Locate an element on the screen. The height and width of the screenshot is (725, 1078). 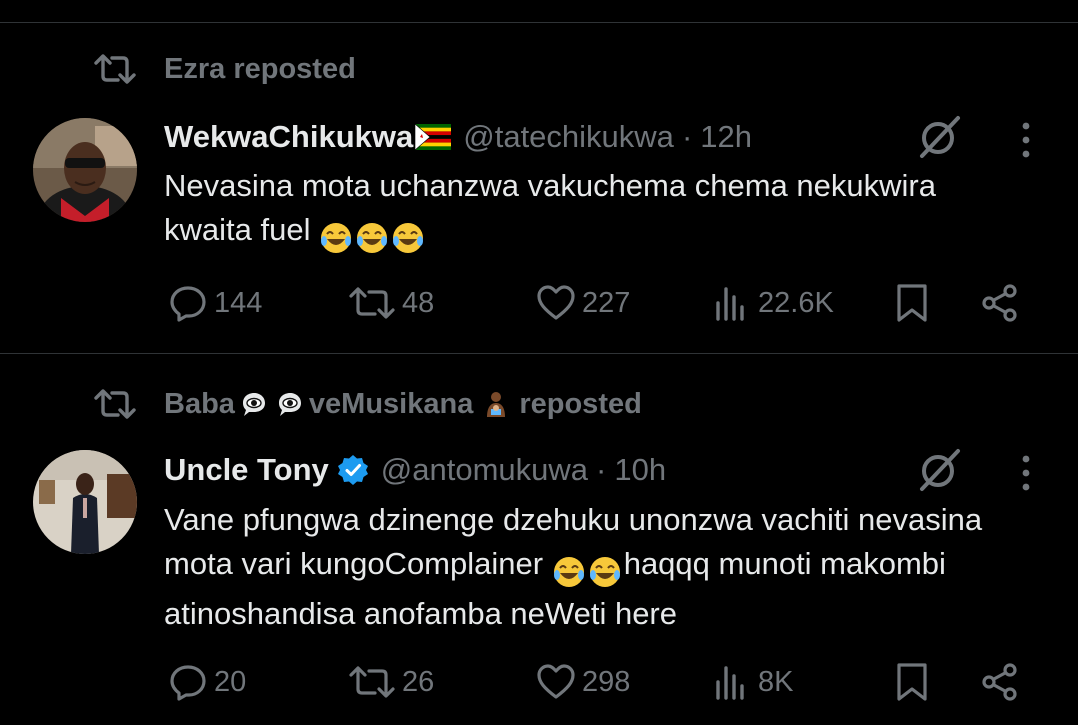
repost-context: Ezra reposted is located at coordinates (225, 69).